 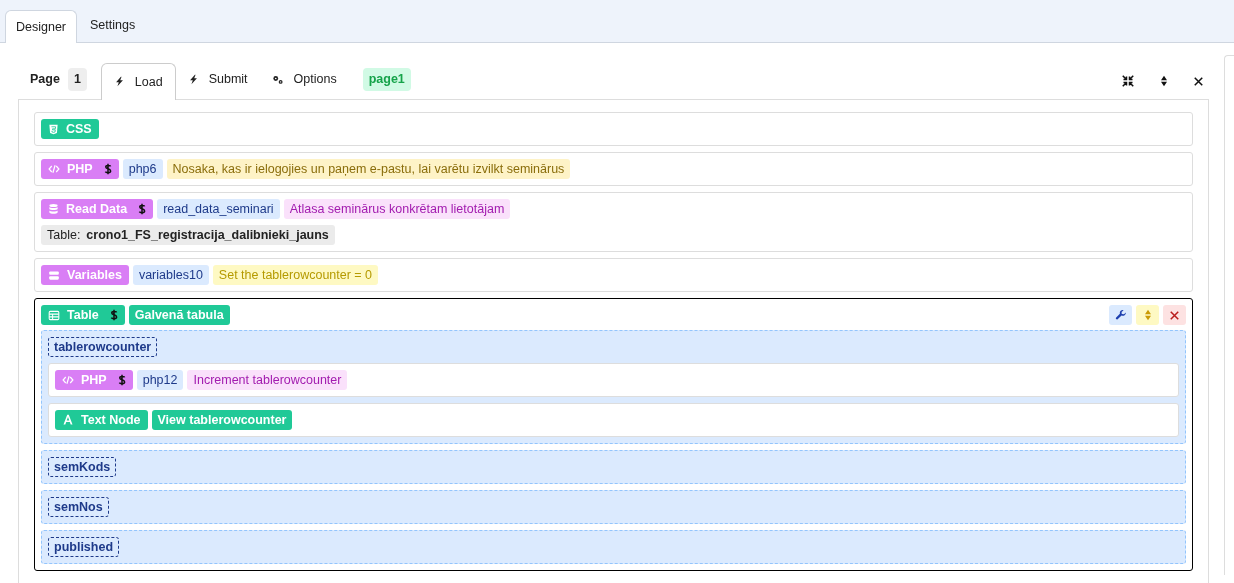 What do you see at coordinates (170, 275) in the screenshot?
I see `id-tag: variables10` at bounding box center [170, 275].